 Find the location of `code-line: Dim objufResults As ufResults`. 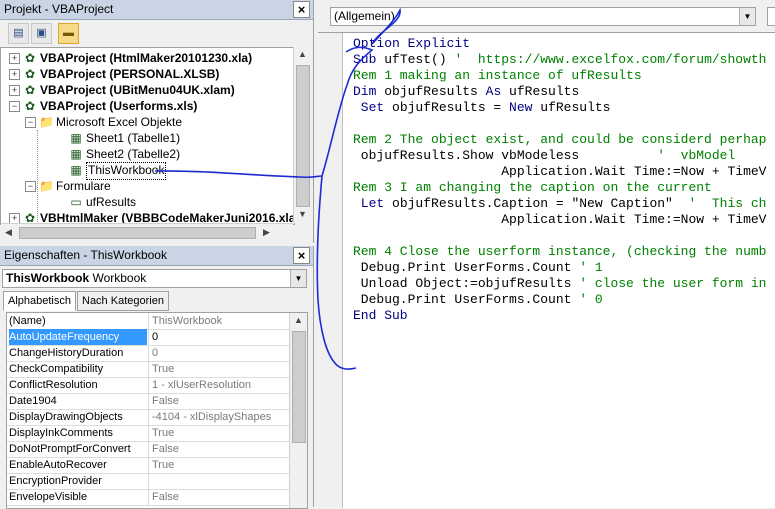

code-line: Dim objufResults As ufResults is located at coordinates (466, 92).